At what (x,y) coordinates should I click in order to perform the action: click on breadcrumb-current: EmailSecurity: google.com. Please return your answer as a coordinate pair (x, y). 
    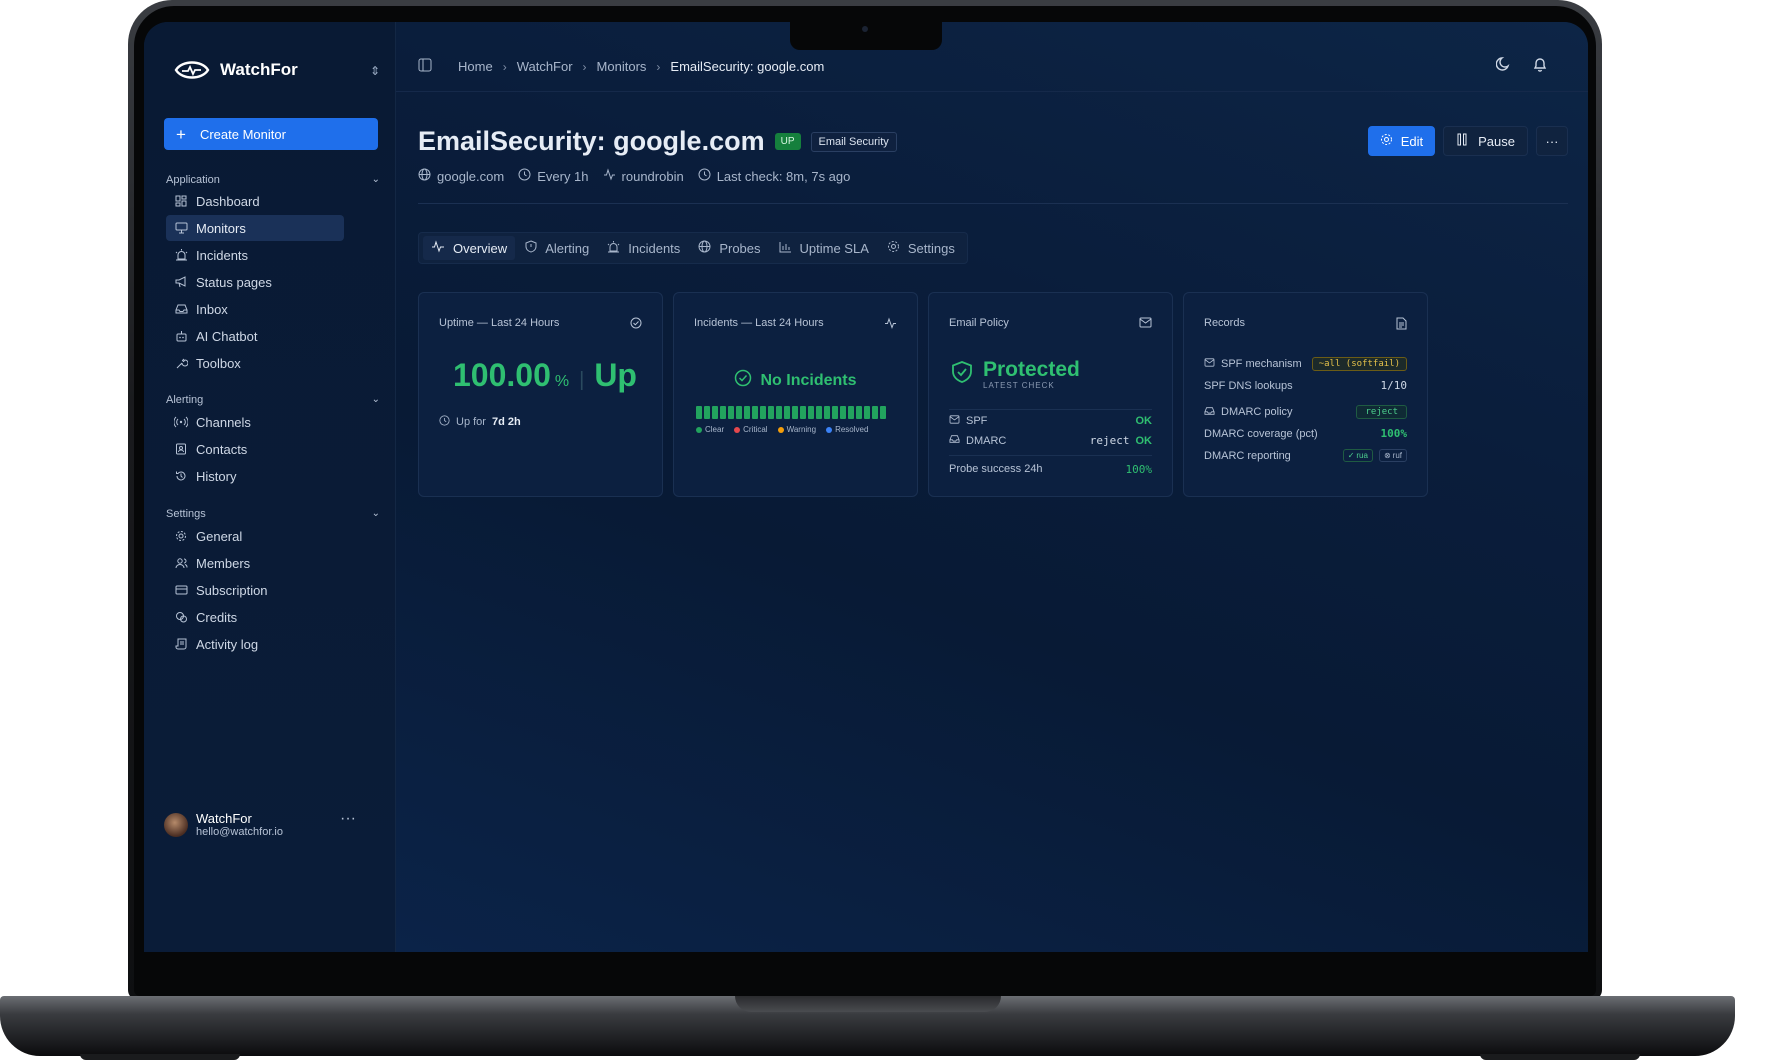
    Looking at the image, I should click on (747, 66).